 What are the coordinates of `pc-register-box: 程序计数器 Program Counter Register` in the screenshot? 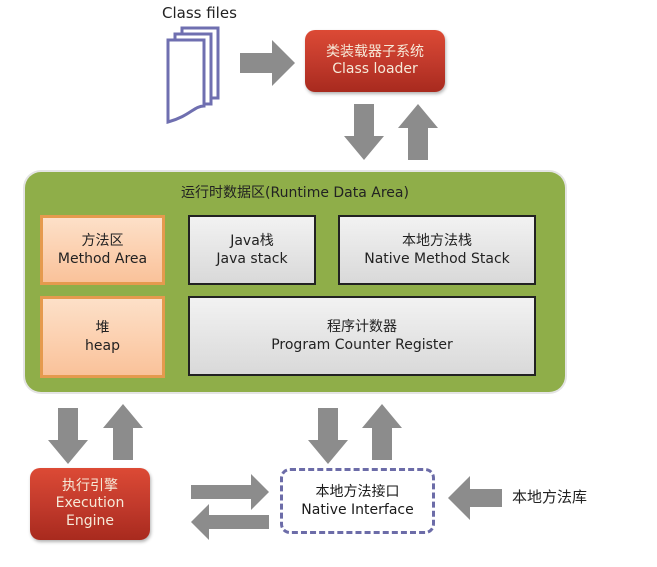 It's located at (362, 336).